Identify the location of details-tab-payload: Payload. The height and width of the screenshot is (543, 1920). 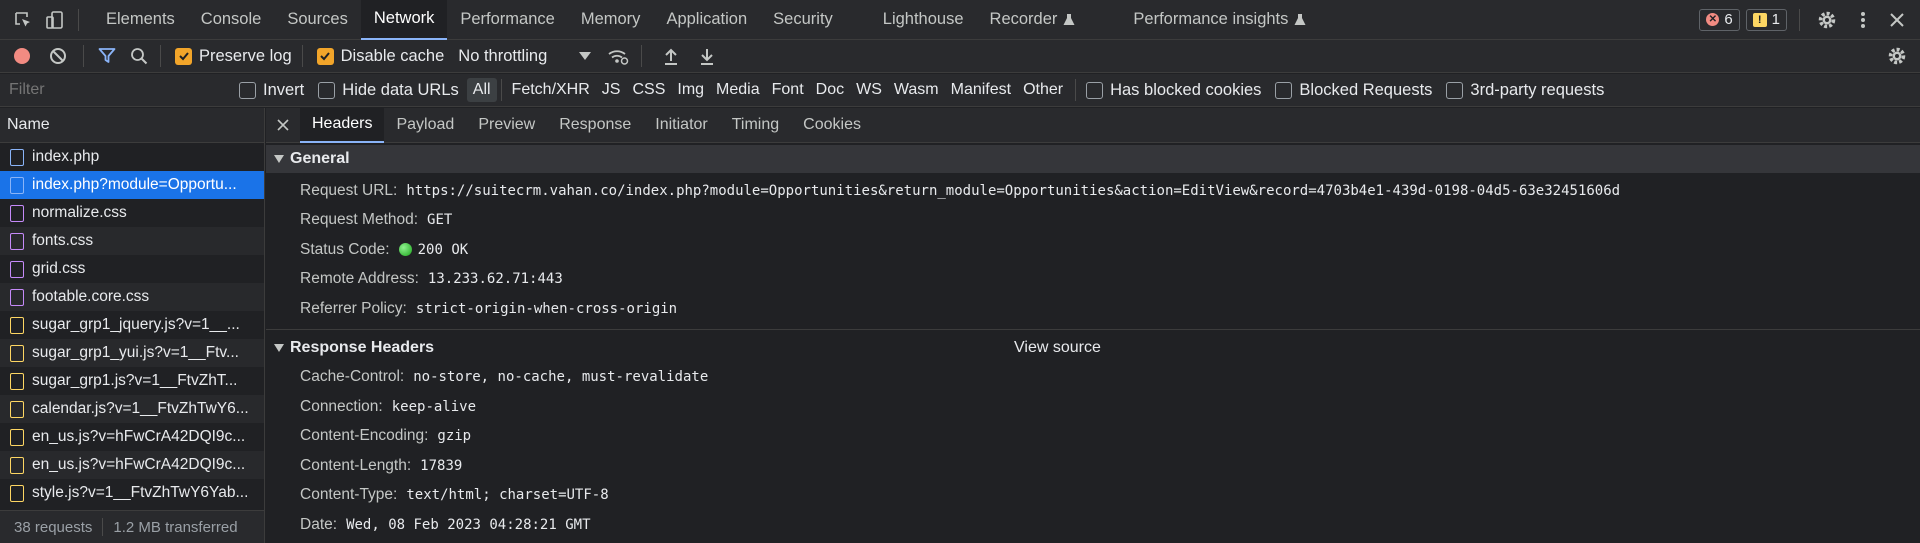
(425, 125).